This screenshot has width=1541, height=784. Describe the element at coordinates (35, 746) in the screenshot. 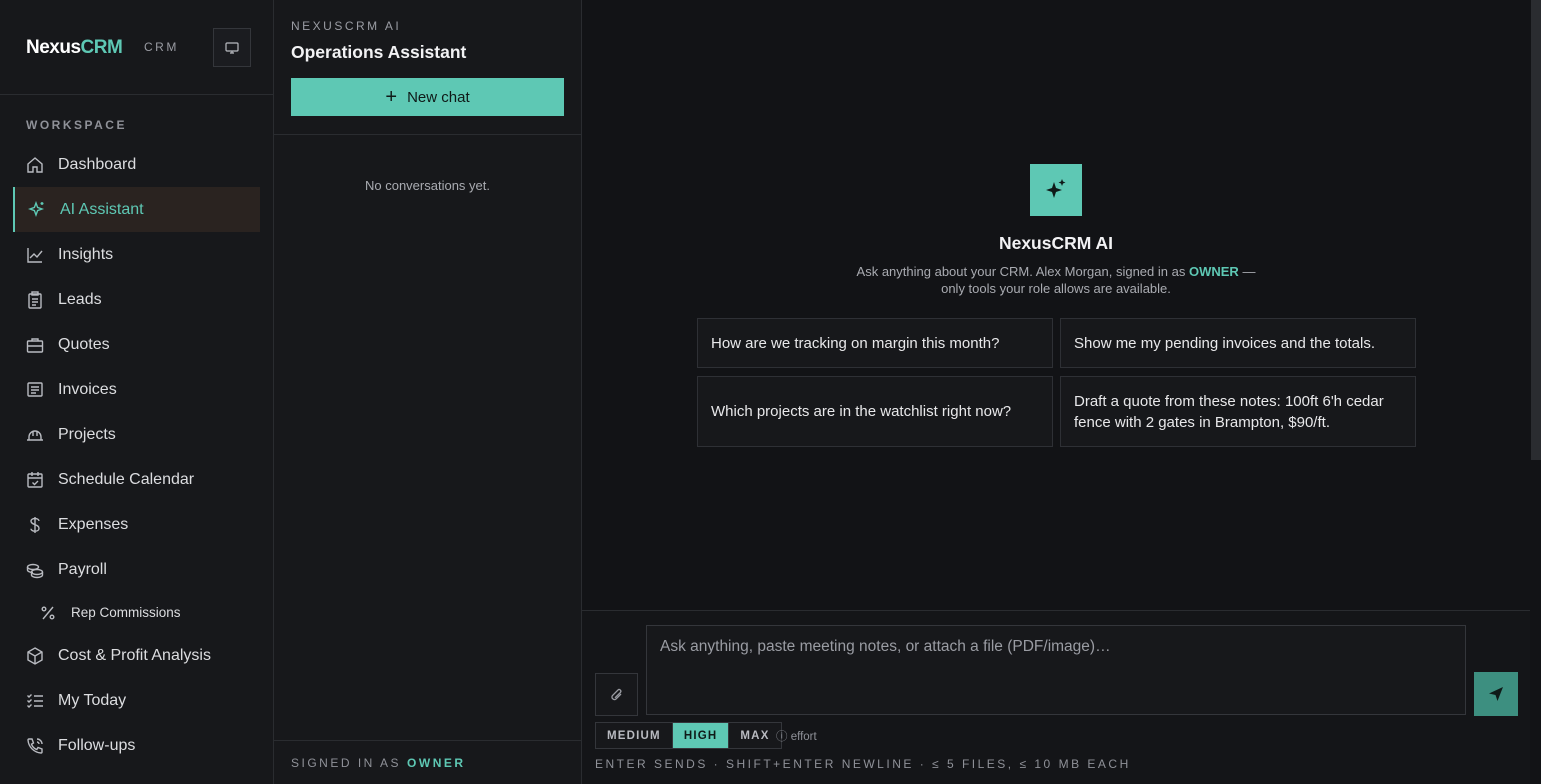

I see `phone-icon` at that location.